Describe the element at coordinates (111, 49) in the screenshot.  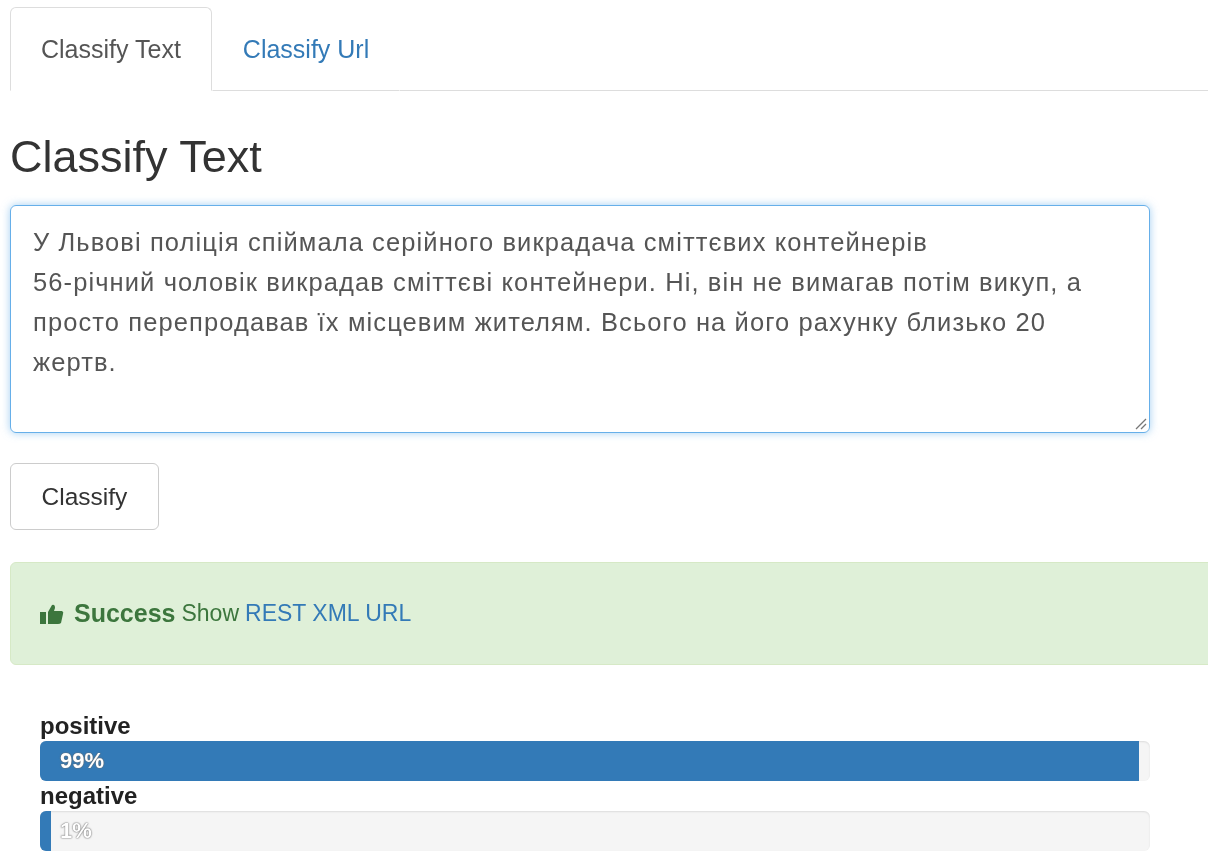
I see `tab: Classify Text` at that location.